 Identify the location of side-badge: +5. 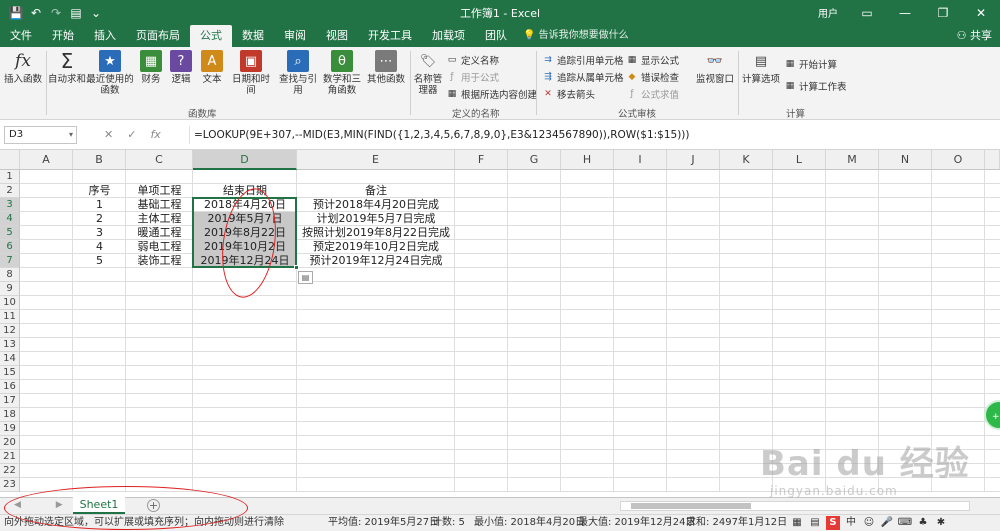
(992, 415).